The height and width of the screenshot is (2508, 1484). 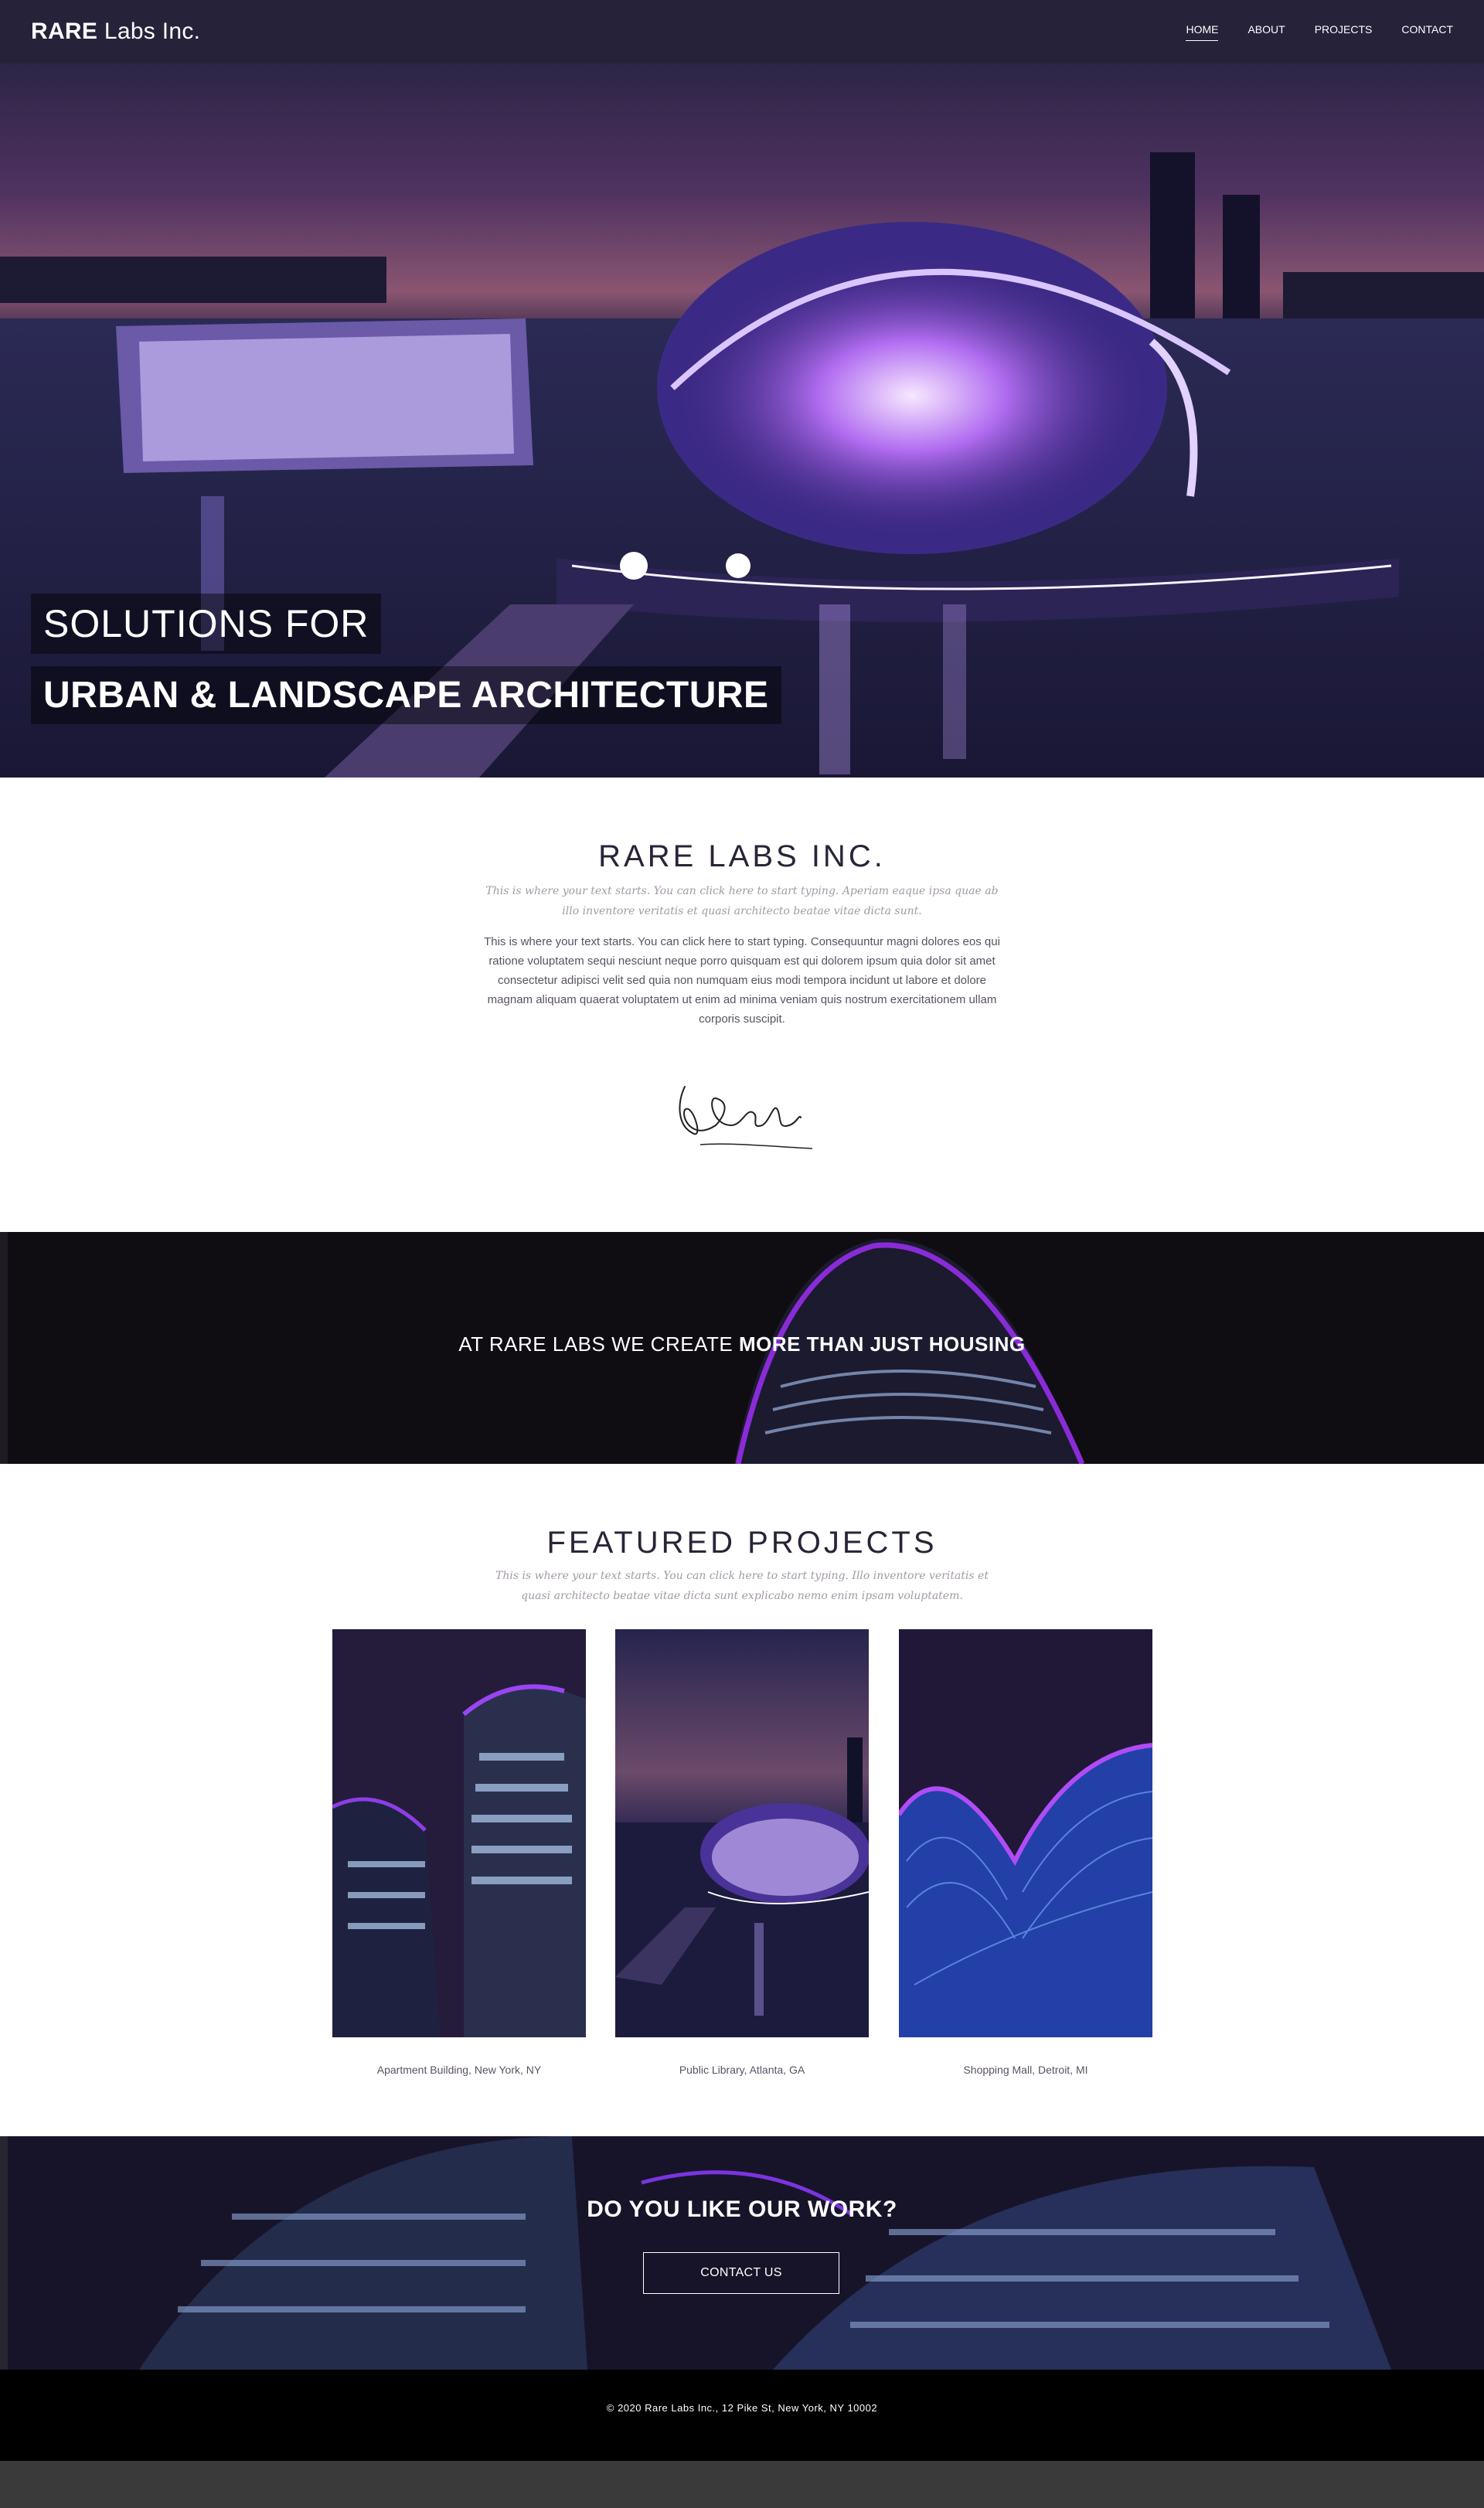 What do you see at coordinates (882, 1344) in the screenshot?
I see `tagline-bold: MORE THAN JUST HOUSING` at bounding box center [882, 1344].